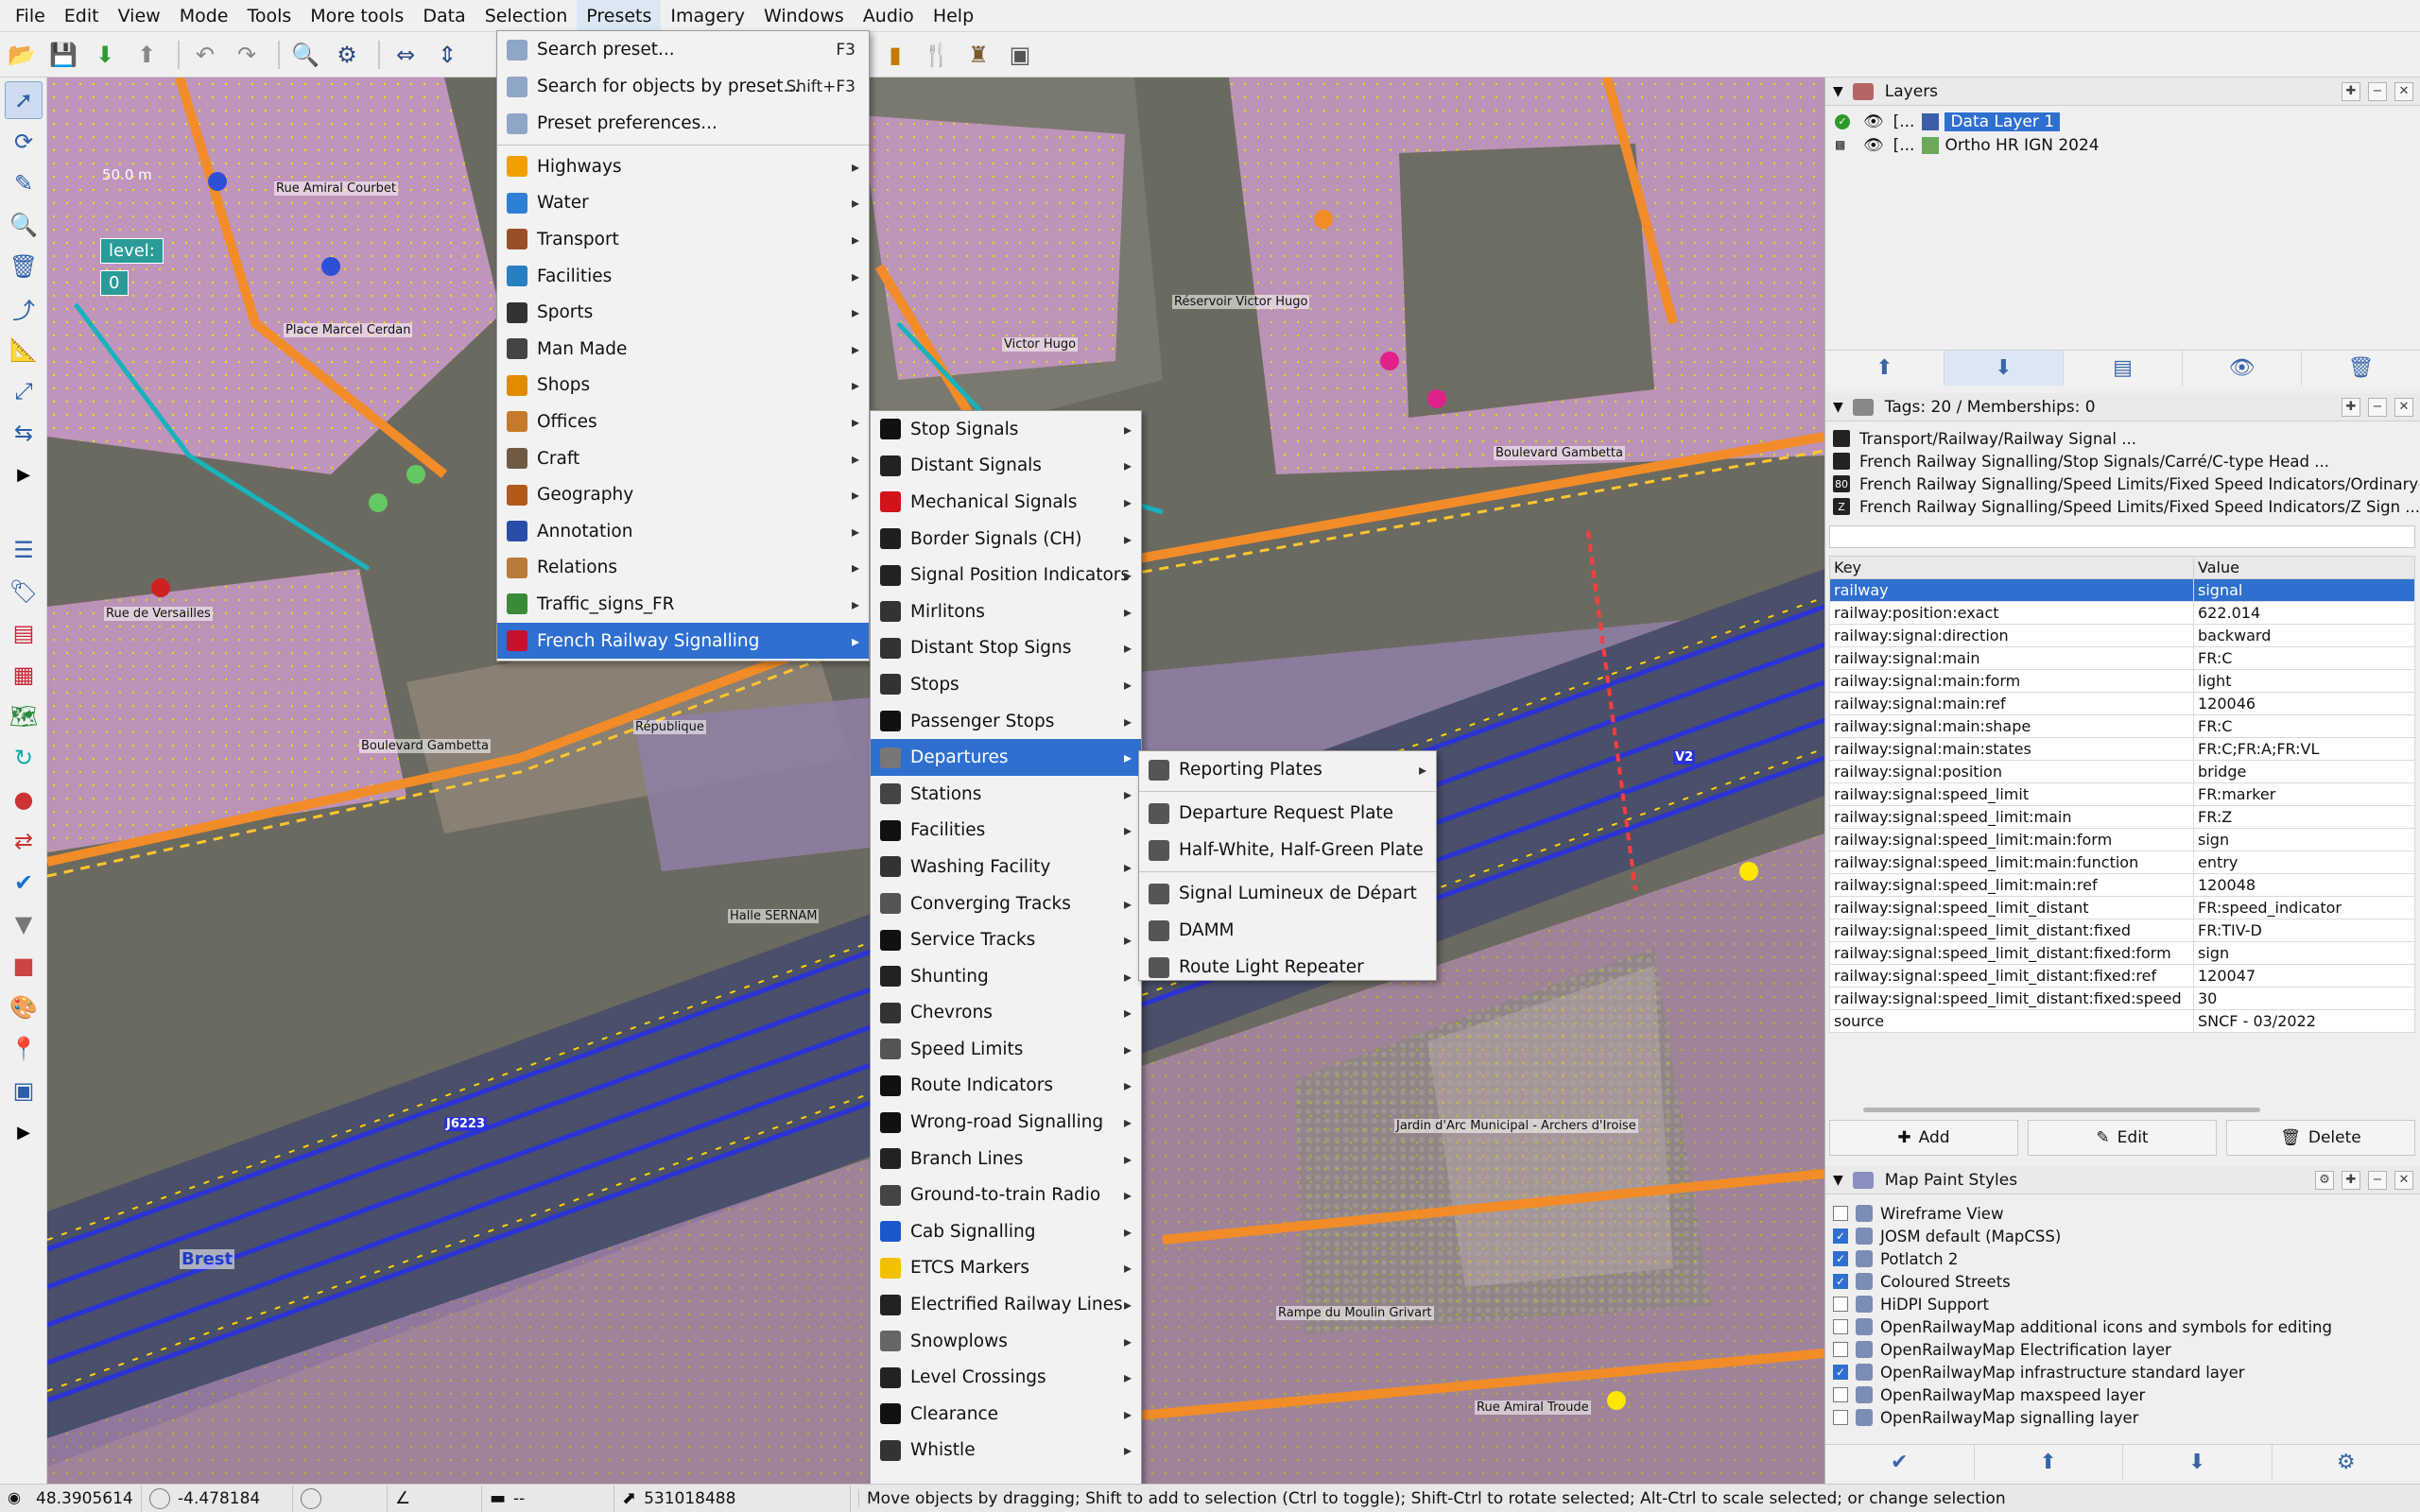 The image size is (2420, 1512). Describe the element at coordinates (1020, 55) in the screenshot. I see `factory-preset-icon: ▣` at that location.